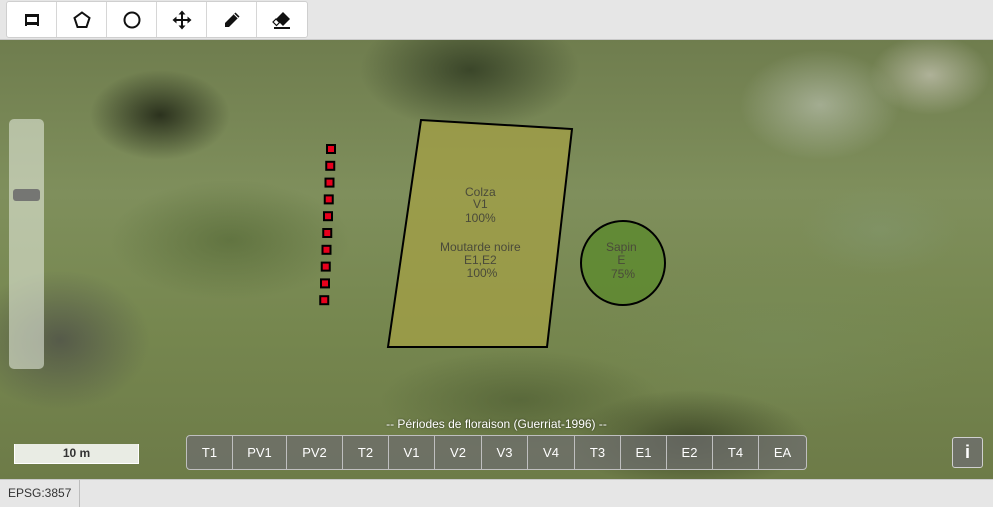  I want to click on draw-rectangle-tool, so click(32, 19).